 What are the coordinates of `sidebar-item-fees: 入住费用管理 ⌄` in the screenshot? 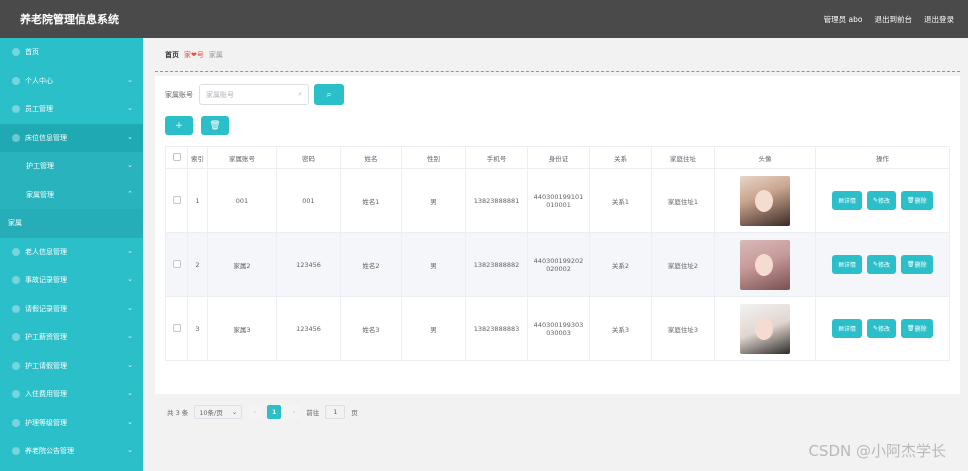 It's located at (71, 394).